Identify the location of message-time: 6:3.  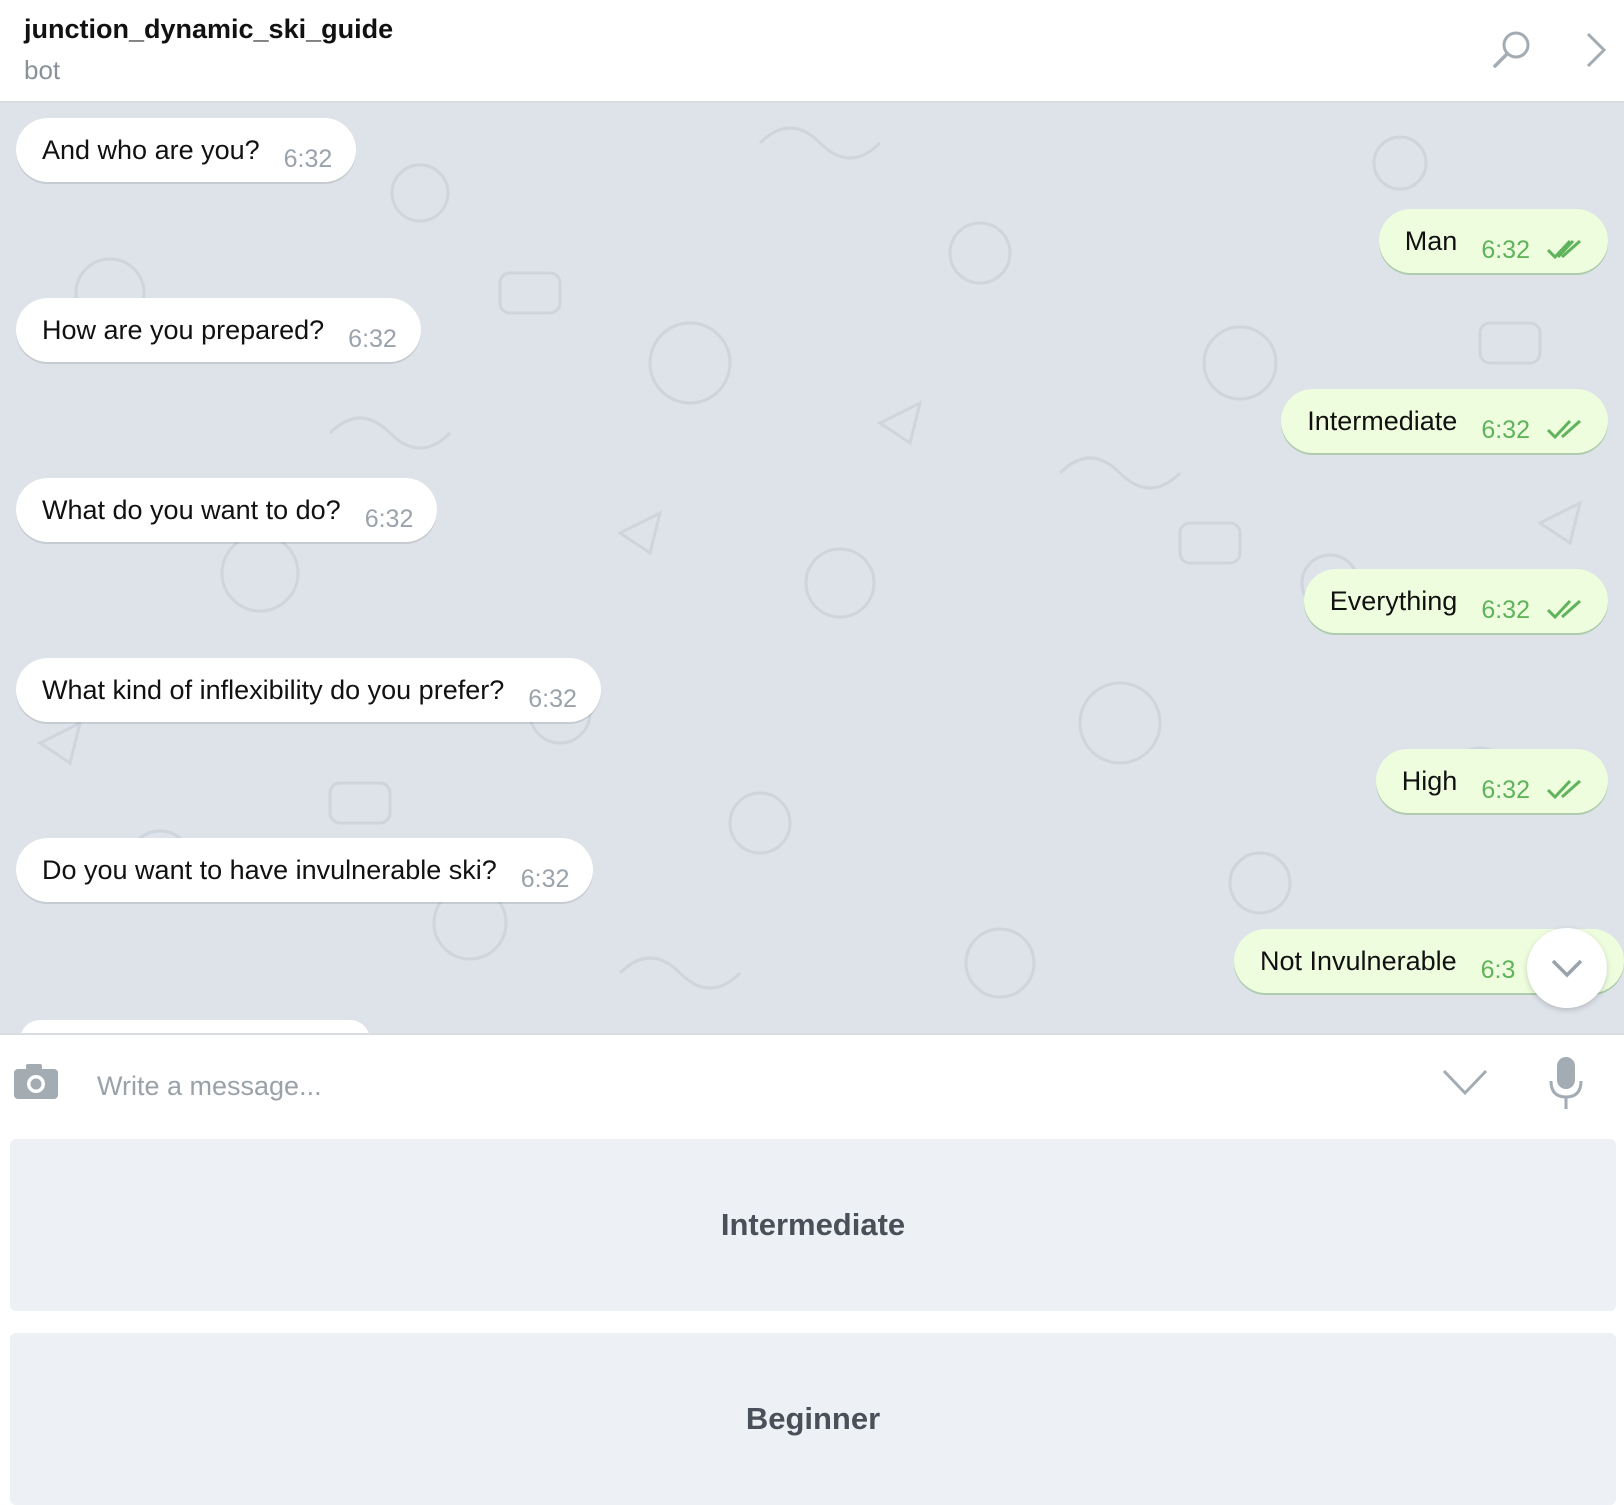
(1498, 969).